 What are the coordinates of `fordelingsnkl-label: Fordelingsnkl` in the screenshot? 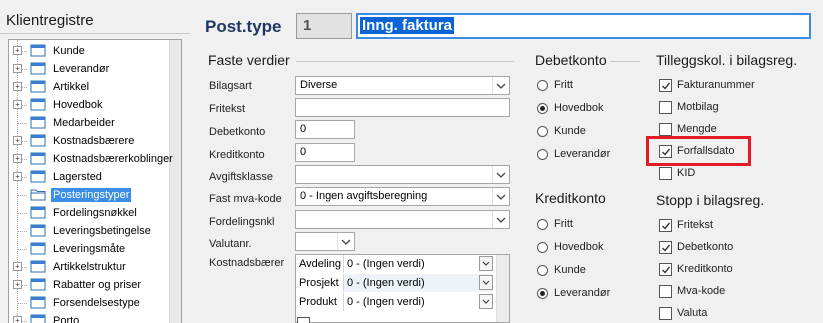 It's located at (242, 222).